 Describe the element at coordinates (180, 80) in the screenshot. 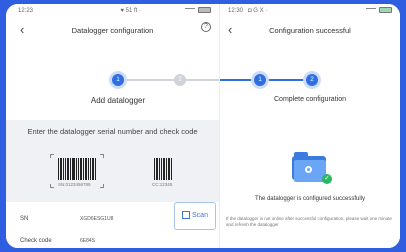

I see `step-2-inactive: 2` at that location.